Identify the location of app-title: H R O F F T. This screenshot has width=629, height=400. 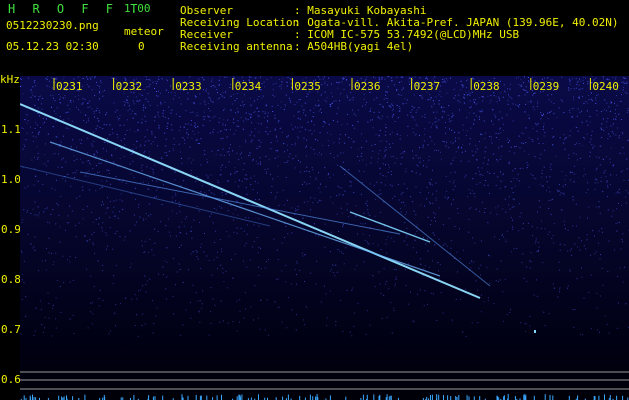
(75, 9).